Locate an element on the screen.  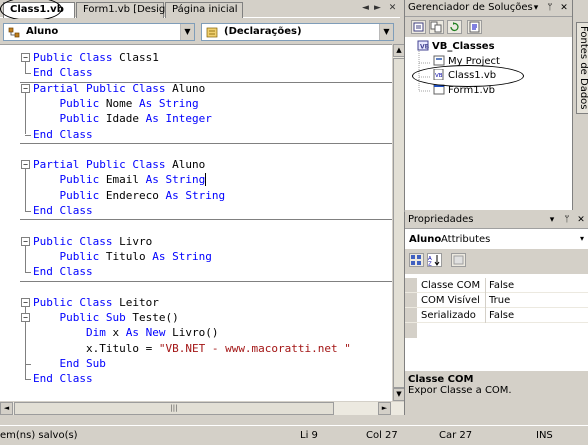
property-row: Serializado False is located at coordinates (496, 315).